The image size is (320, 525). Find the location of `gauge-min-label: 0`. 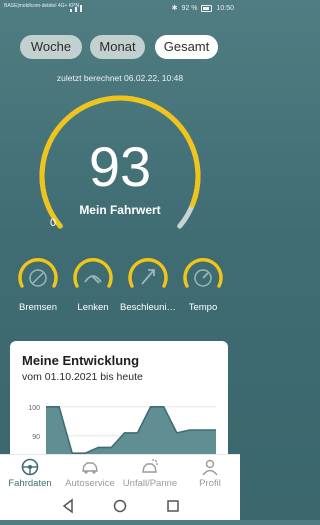

gauge-min-label: 0 is located at coordinates (53, 223).